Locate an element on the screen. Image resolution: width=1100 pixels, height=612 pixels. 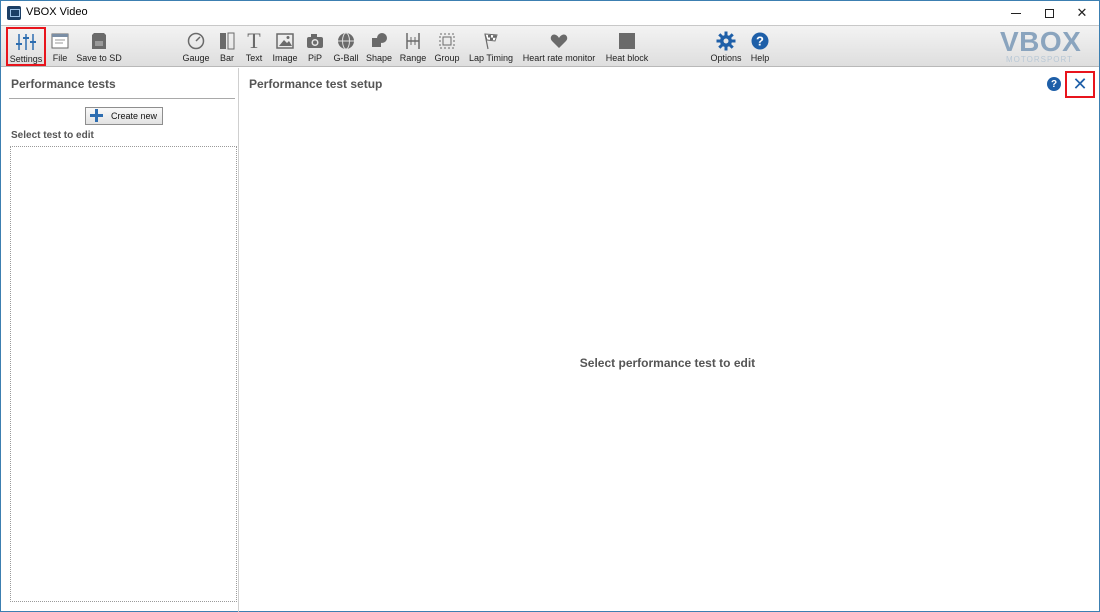
image-button: Image is located at coordinates (285, 47).